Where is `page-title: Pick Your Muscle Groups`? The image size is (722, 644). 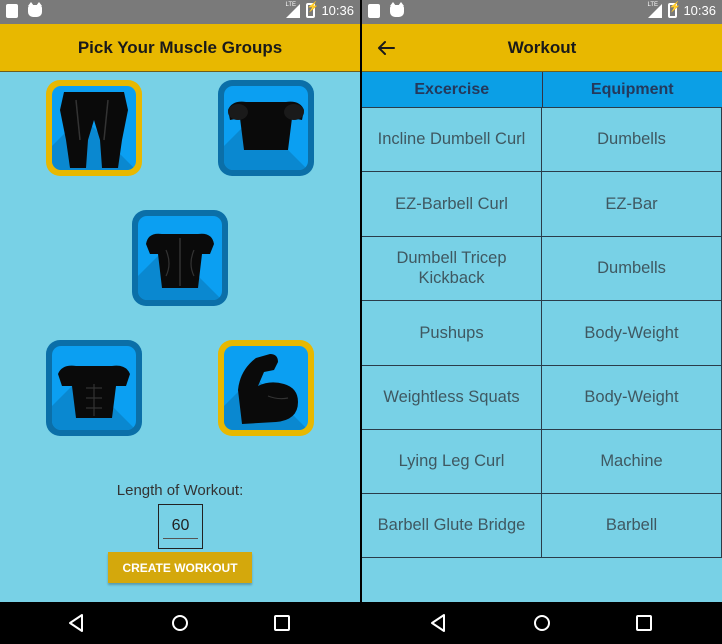 page-title: Pick Your Muscle Groups is located at coordinates (180, 47).